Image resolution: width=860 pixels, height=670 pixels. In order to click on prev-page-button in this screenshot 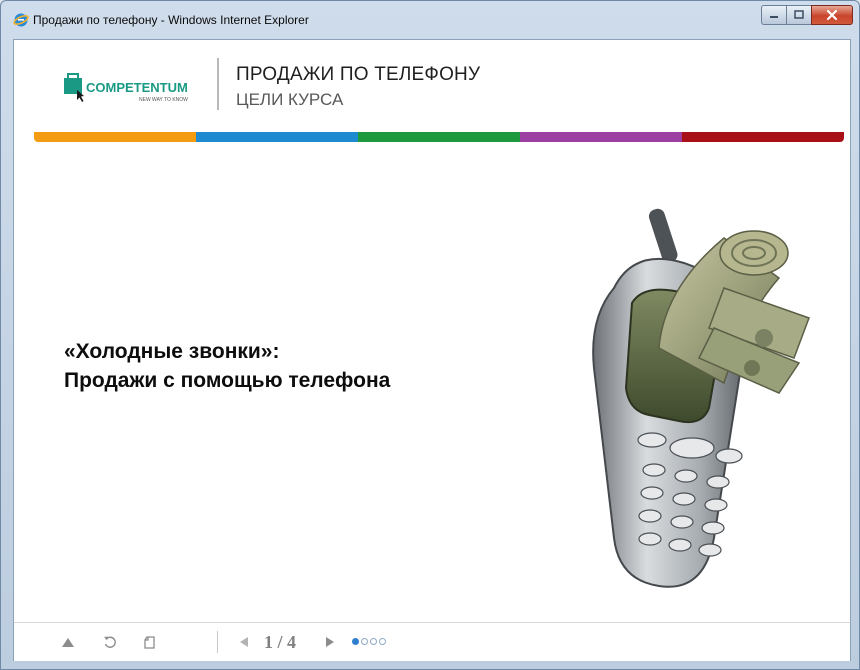, I will do `click(244, 642)`.